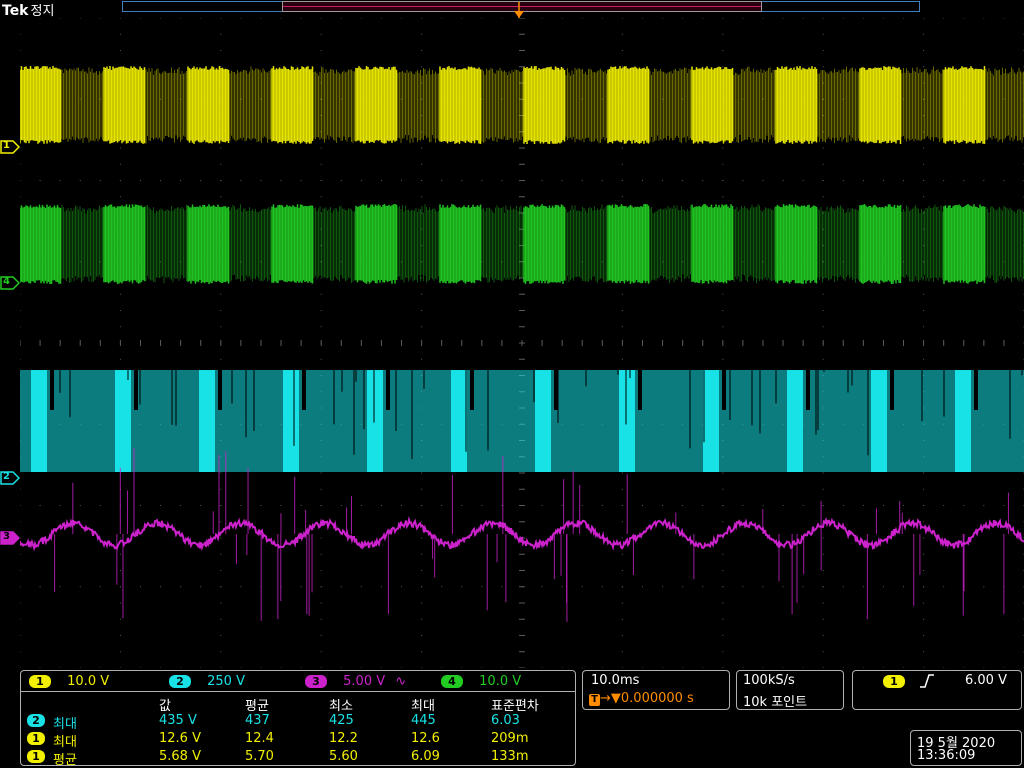 The width and height of the screenshot is (1024, 768). Describe the element at coordinates (341, 706) in the screenshot. I see `header-min: 최소` at that location.